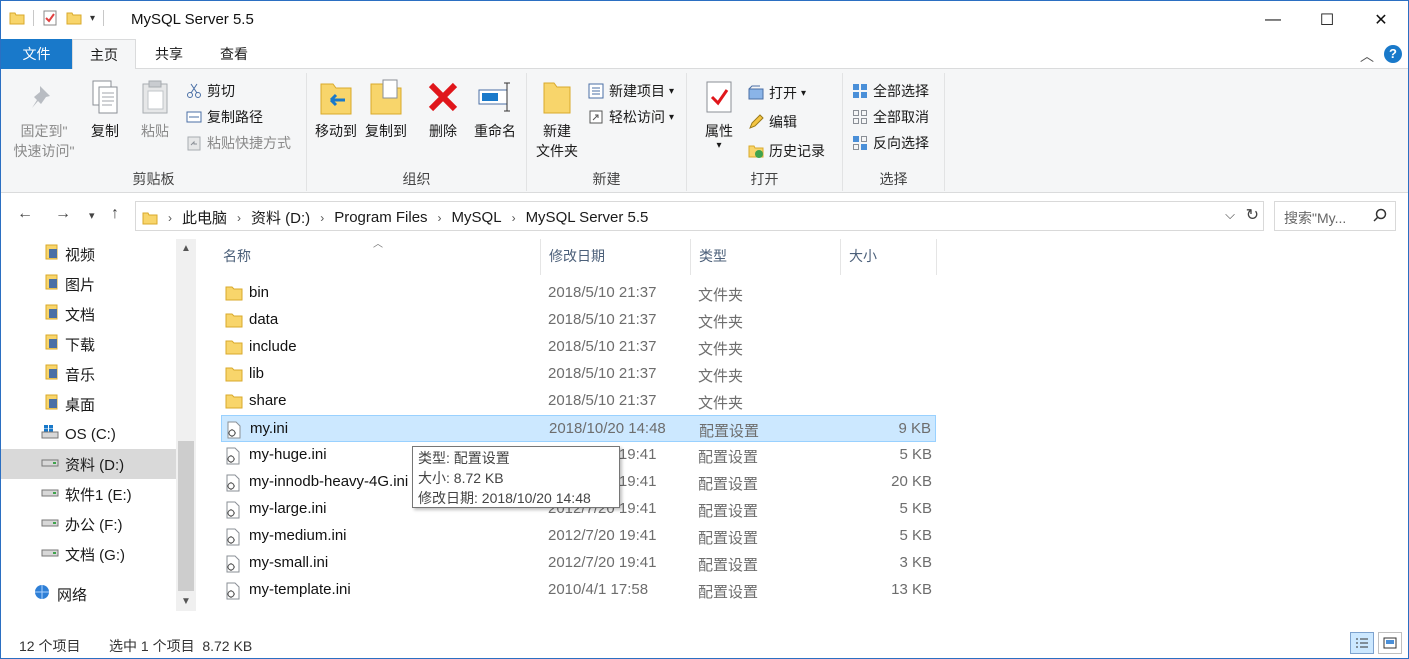 The width and height of the screenshot is (1409, 659). Describe the element at coordinates (1381, 20) in the screenshot. I see `close-button: ✕` at that location.